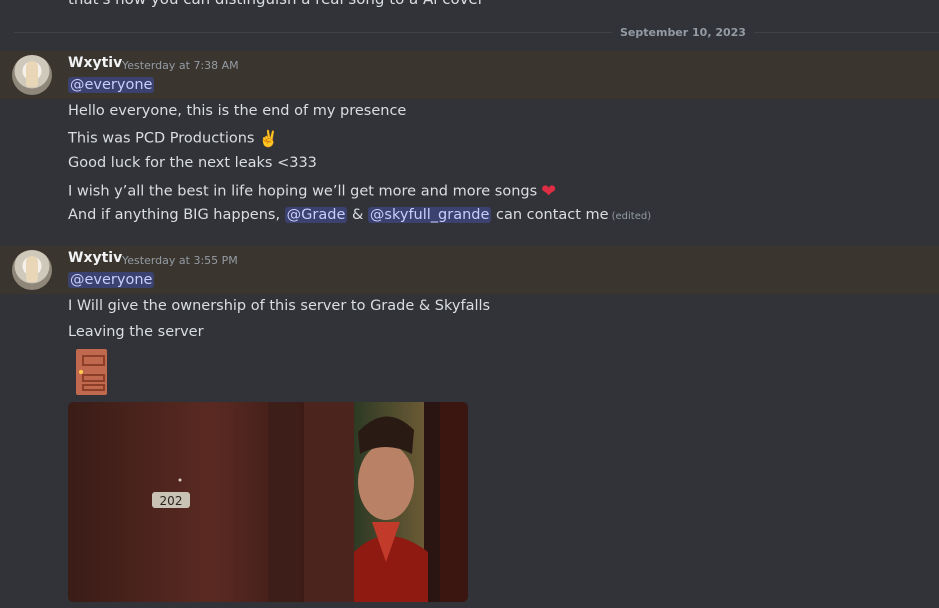 The height and width of the screenshot is (608, 939). I want to click on door-emoji, so click(91, 372).